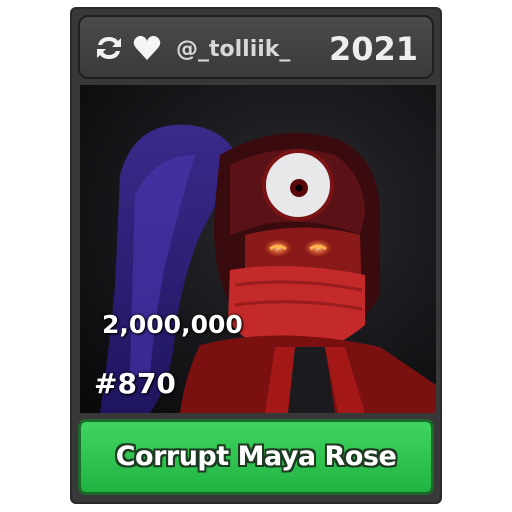  I want to click on item-name-label: Corrupt Maya Rose, so click(256, 456).